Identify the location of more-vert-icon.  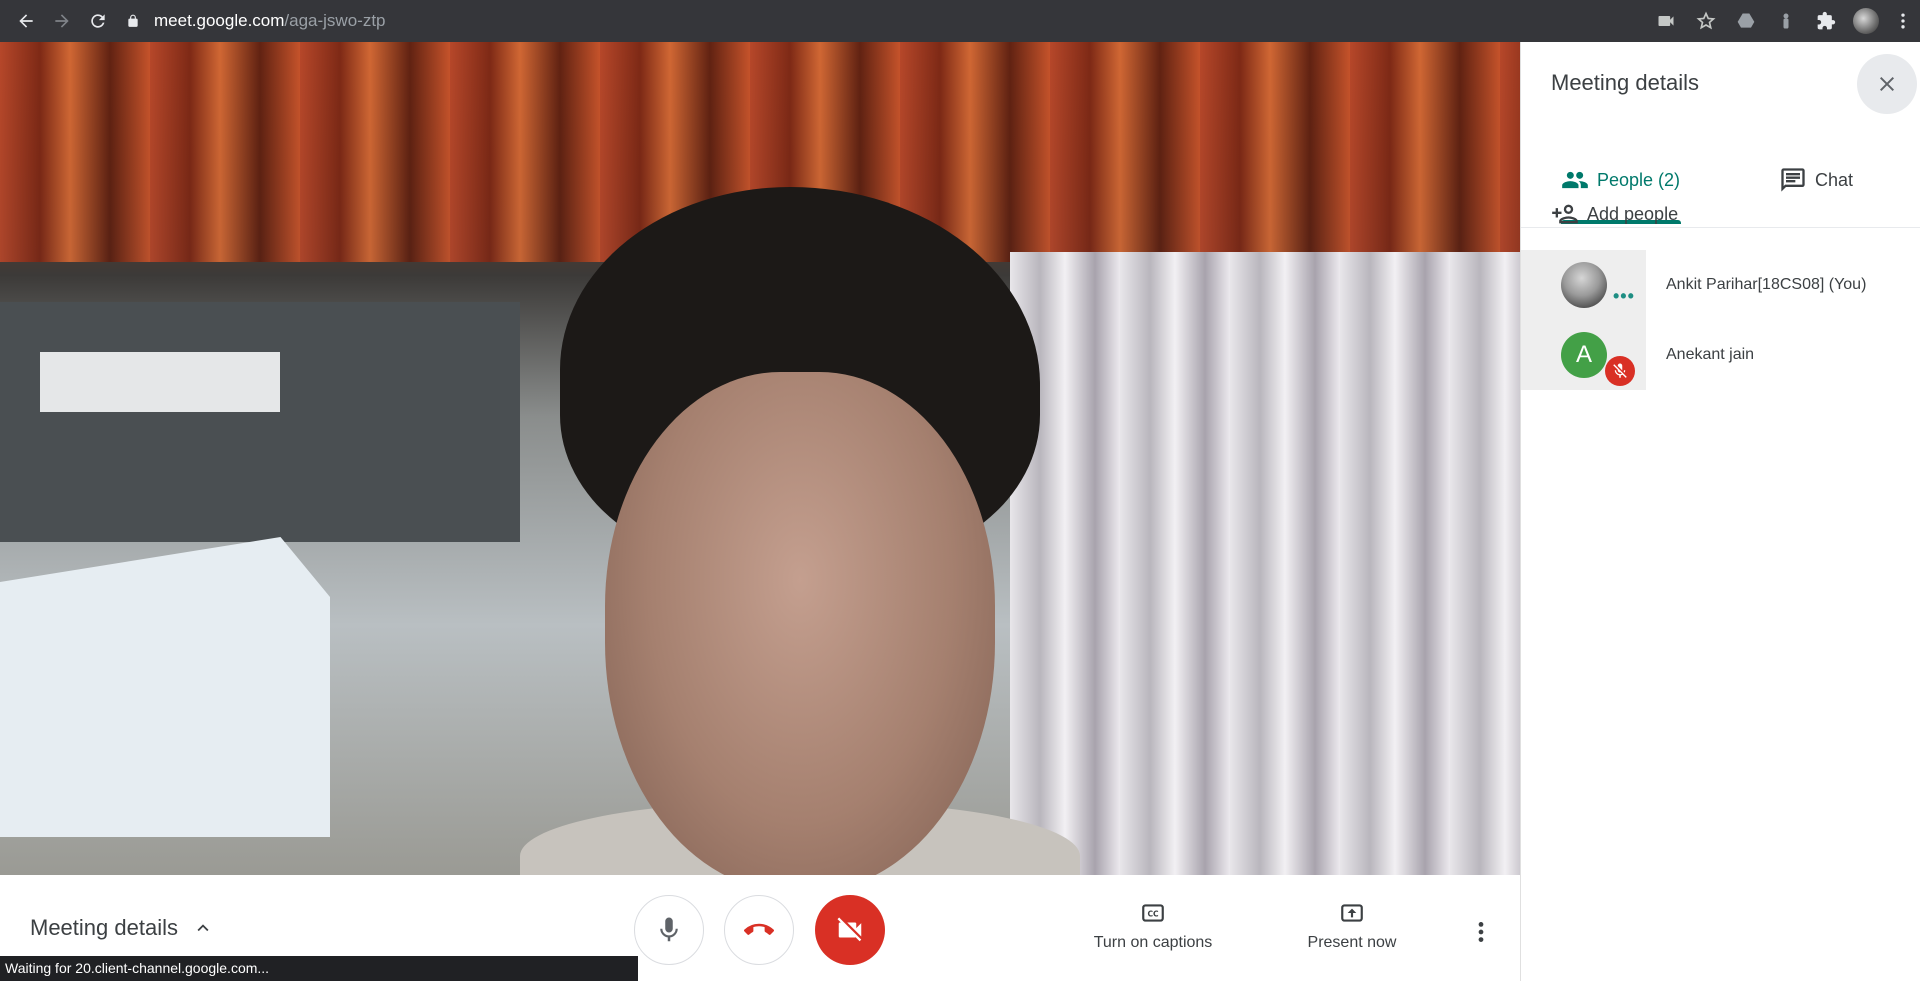
(1481, 932).